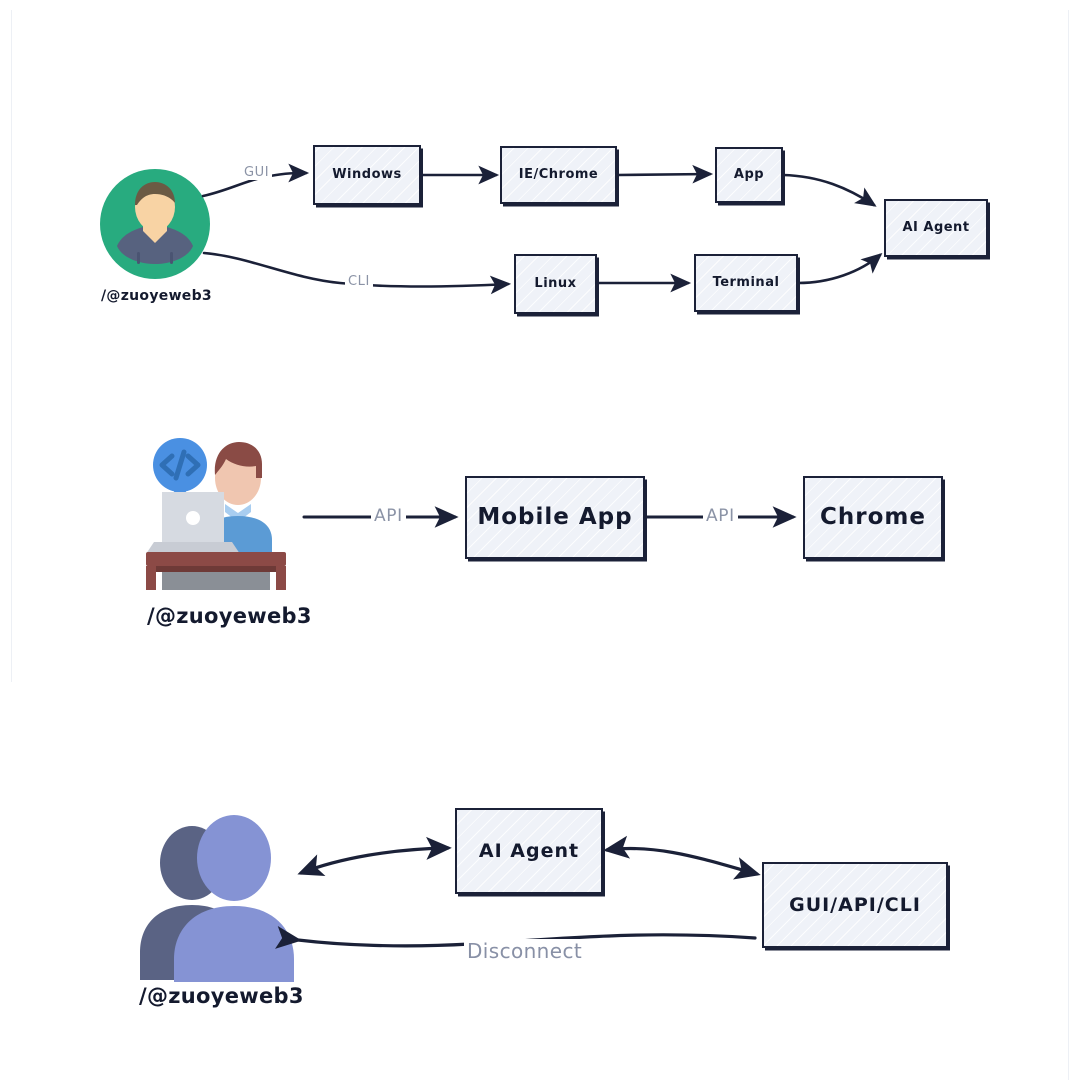 The image size is (1080, 1080). Describe the element at coordinates (529, 851) in the screenshot. I see `node-ai-agent-2: AI Agent` at that location.